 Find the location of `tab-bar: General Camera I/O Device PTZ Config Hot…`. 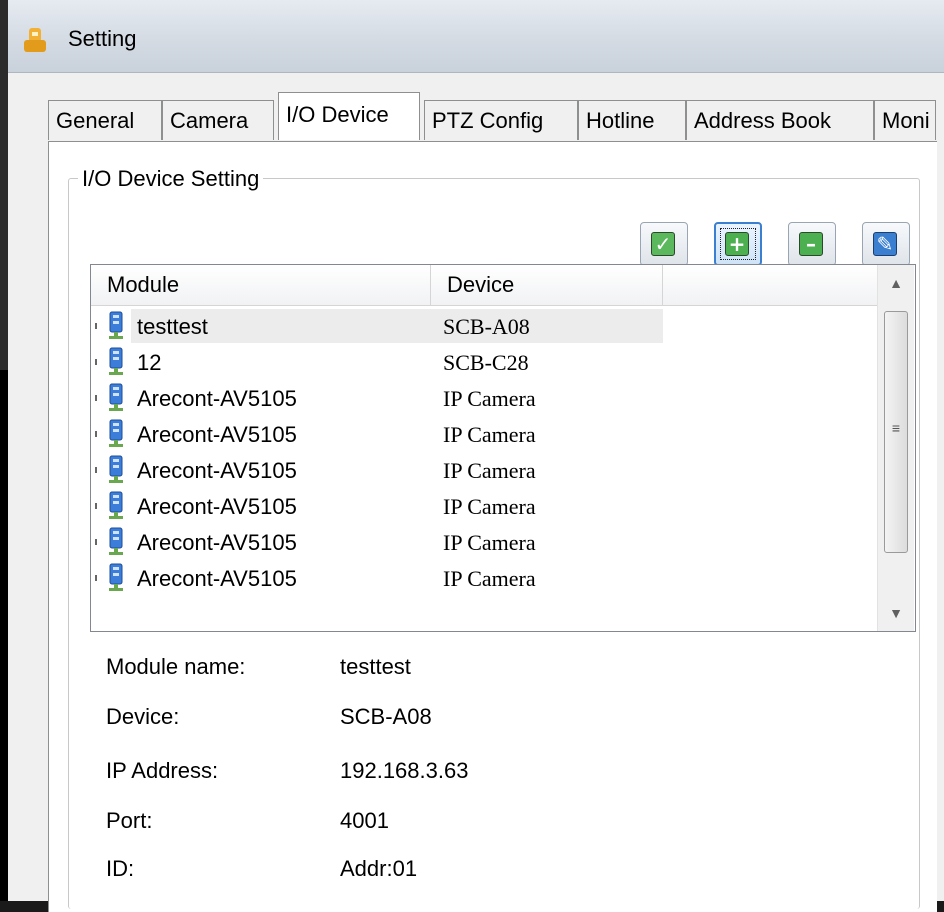

tab-bar: General Camera I/O Device PTZ Config Hot… is located at coordinates (492, 117).